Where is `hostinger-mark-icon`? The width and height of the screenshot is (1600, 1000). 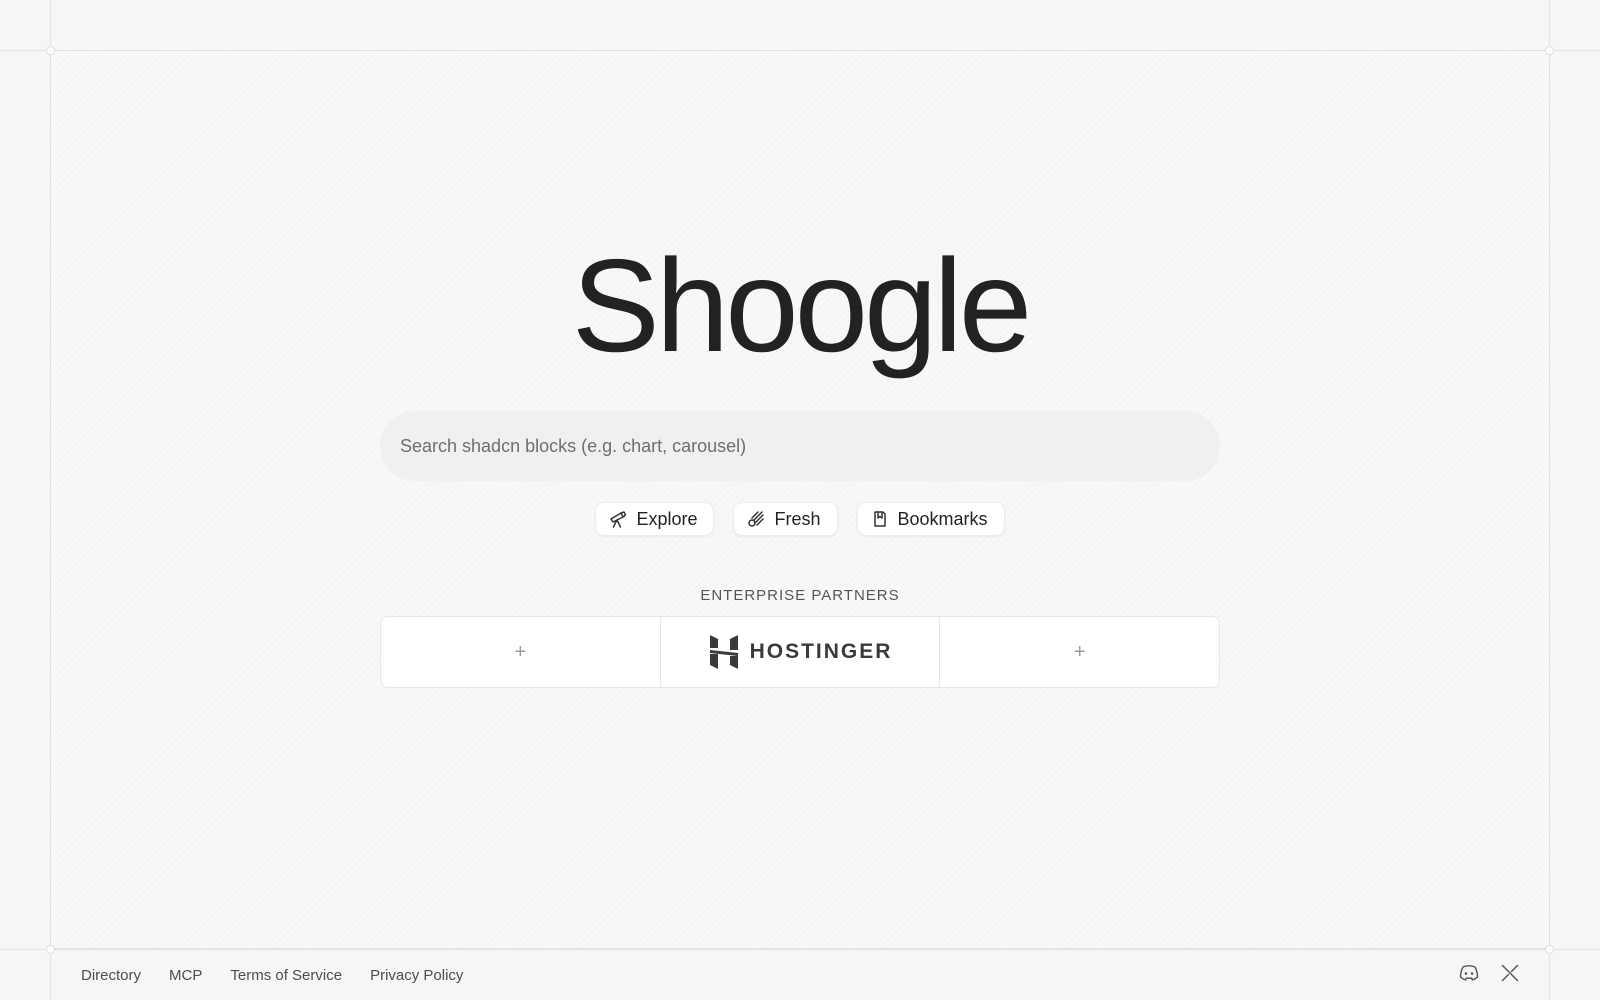 hostinger-mark-icon is located at coordinates (723, 652).